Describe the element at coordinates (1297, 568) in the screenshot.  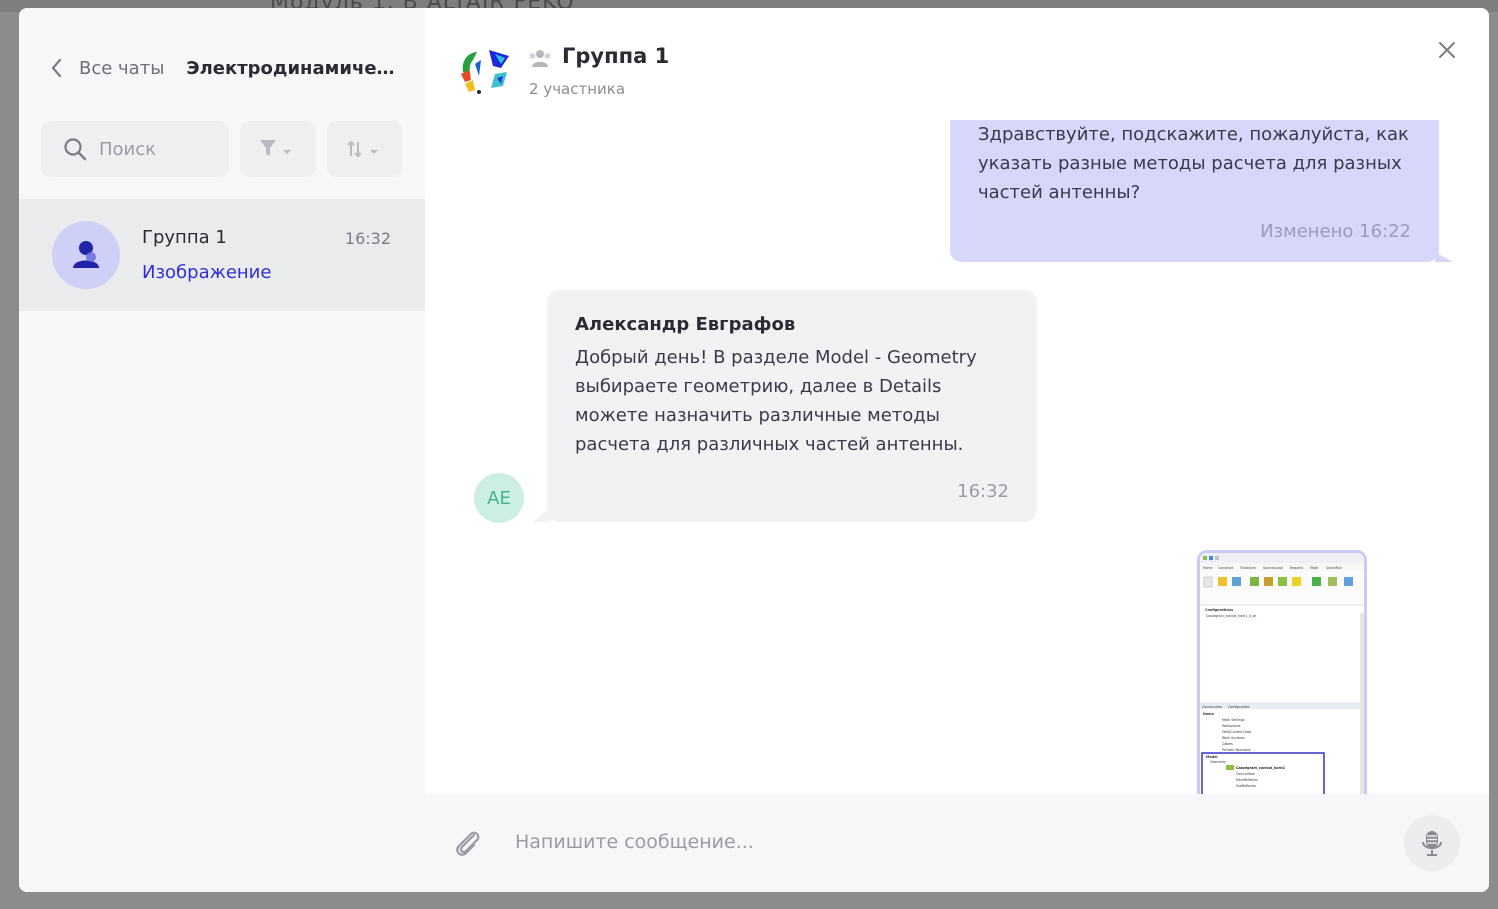
I see `ribbon-tab: Request` at that location.